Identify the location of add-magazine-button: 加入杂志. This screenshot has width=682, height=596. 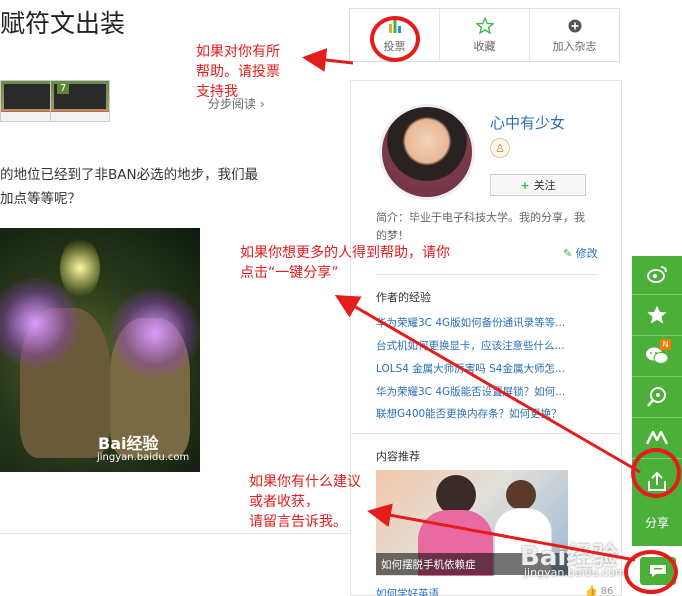
(574, 35).